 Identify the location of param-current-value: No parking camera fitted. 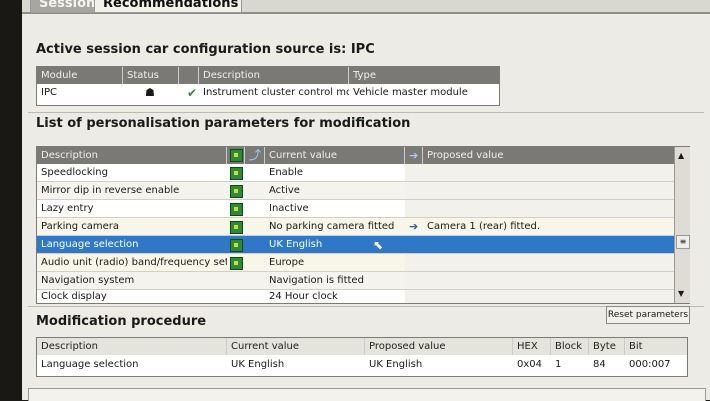
(332, 226).